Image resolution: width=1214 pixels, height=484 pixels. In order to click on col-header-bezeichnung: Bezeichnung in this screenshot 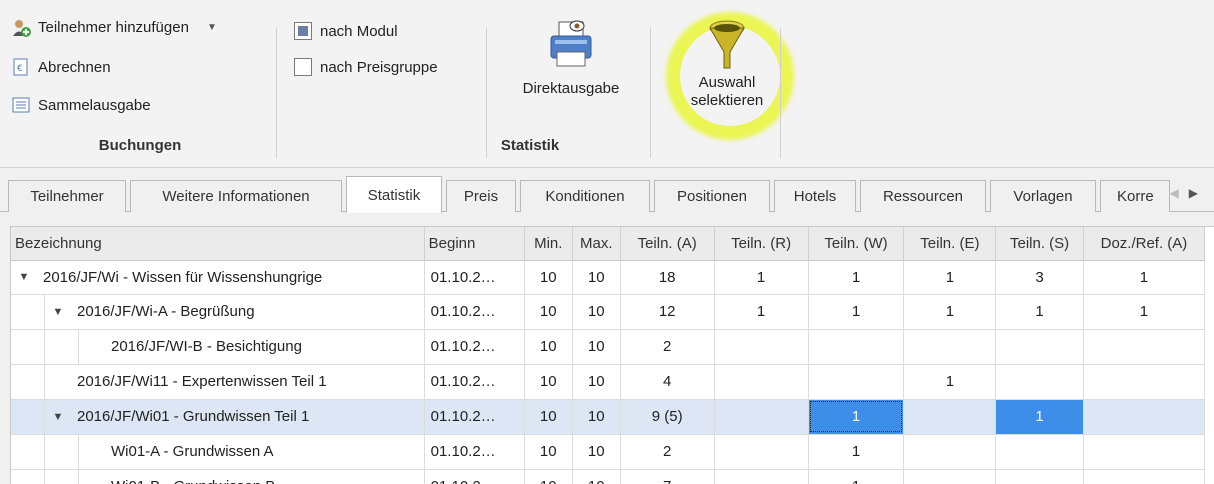, I will do `click(218, 244)`.